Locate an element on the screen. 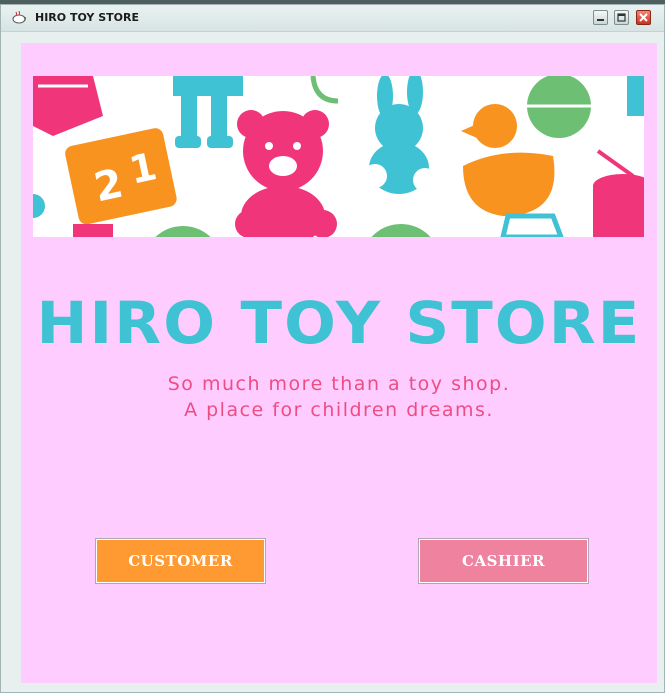 The width and height of the screenshot is (665, 693). window-title: HIRO TOY STORE is located at coordinates (87, 17).